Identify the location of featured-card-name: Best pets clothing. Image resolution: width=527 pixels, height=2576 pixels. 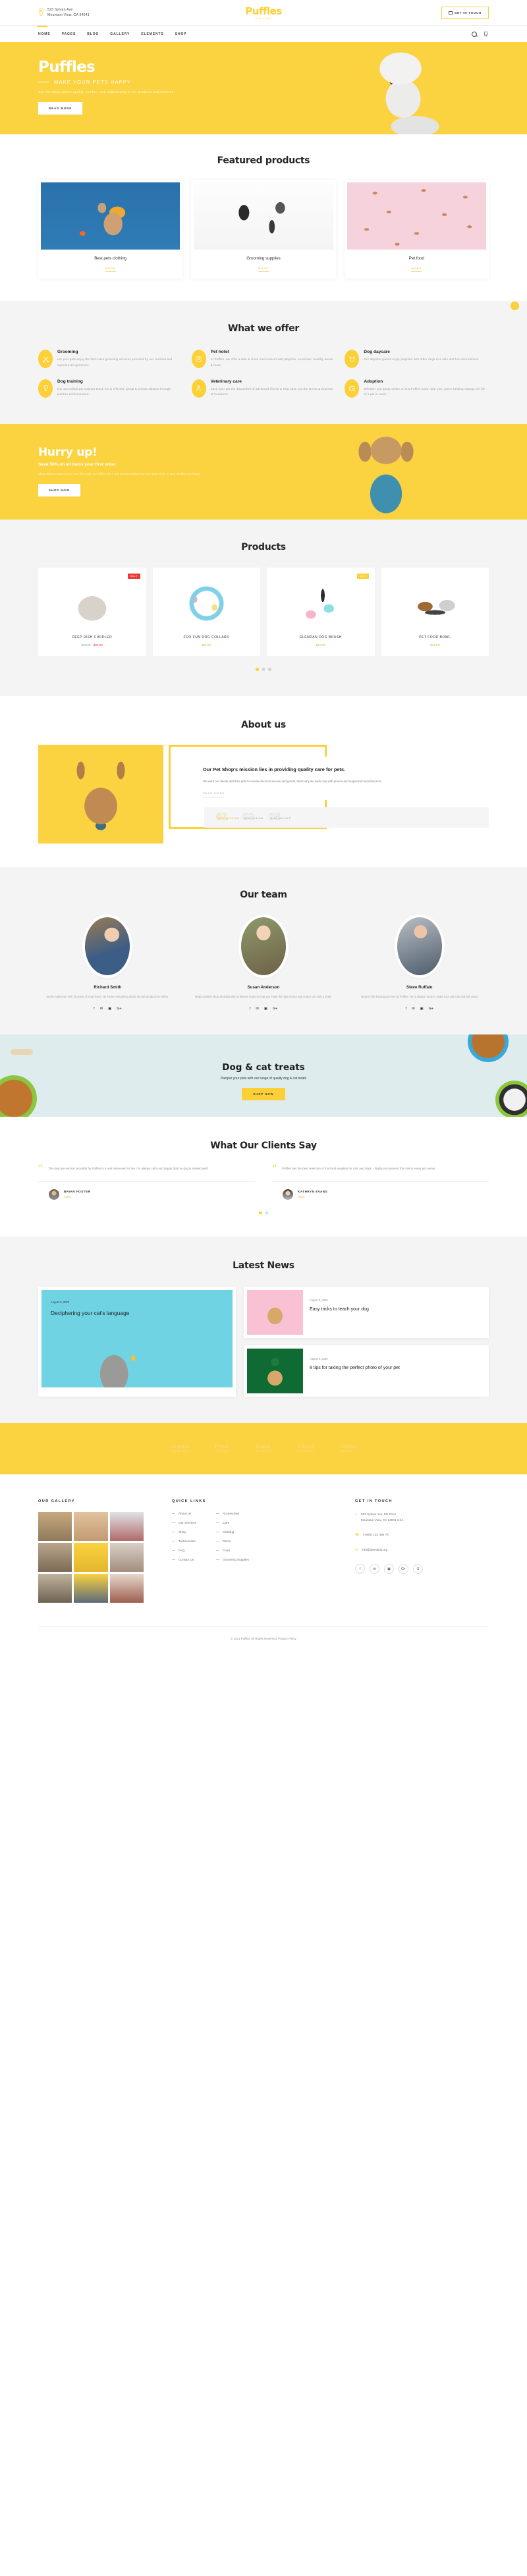
(110, 258).